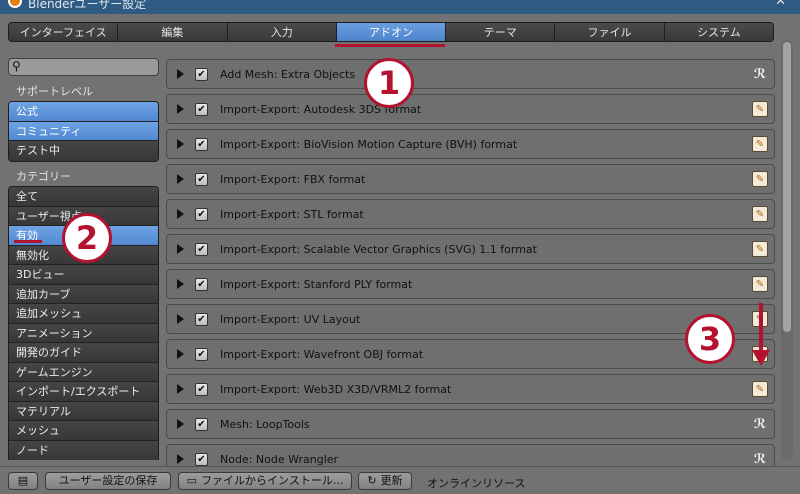 The width and height of the screenshot is (800, 494). What do you see at coordinates (83, 411) in the screenshot?
I see `category-item-11: マテリアル` at bounding box center [83, 411].